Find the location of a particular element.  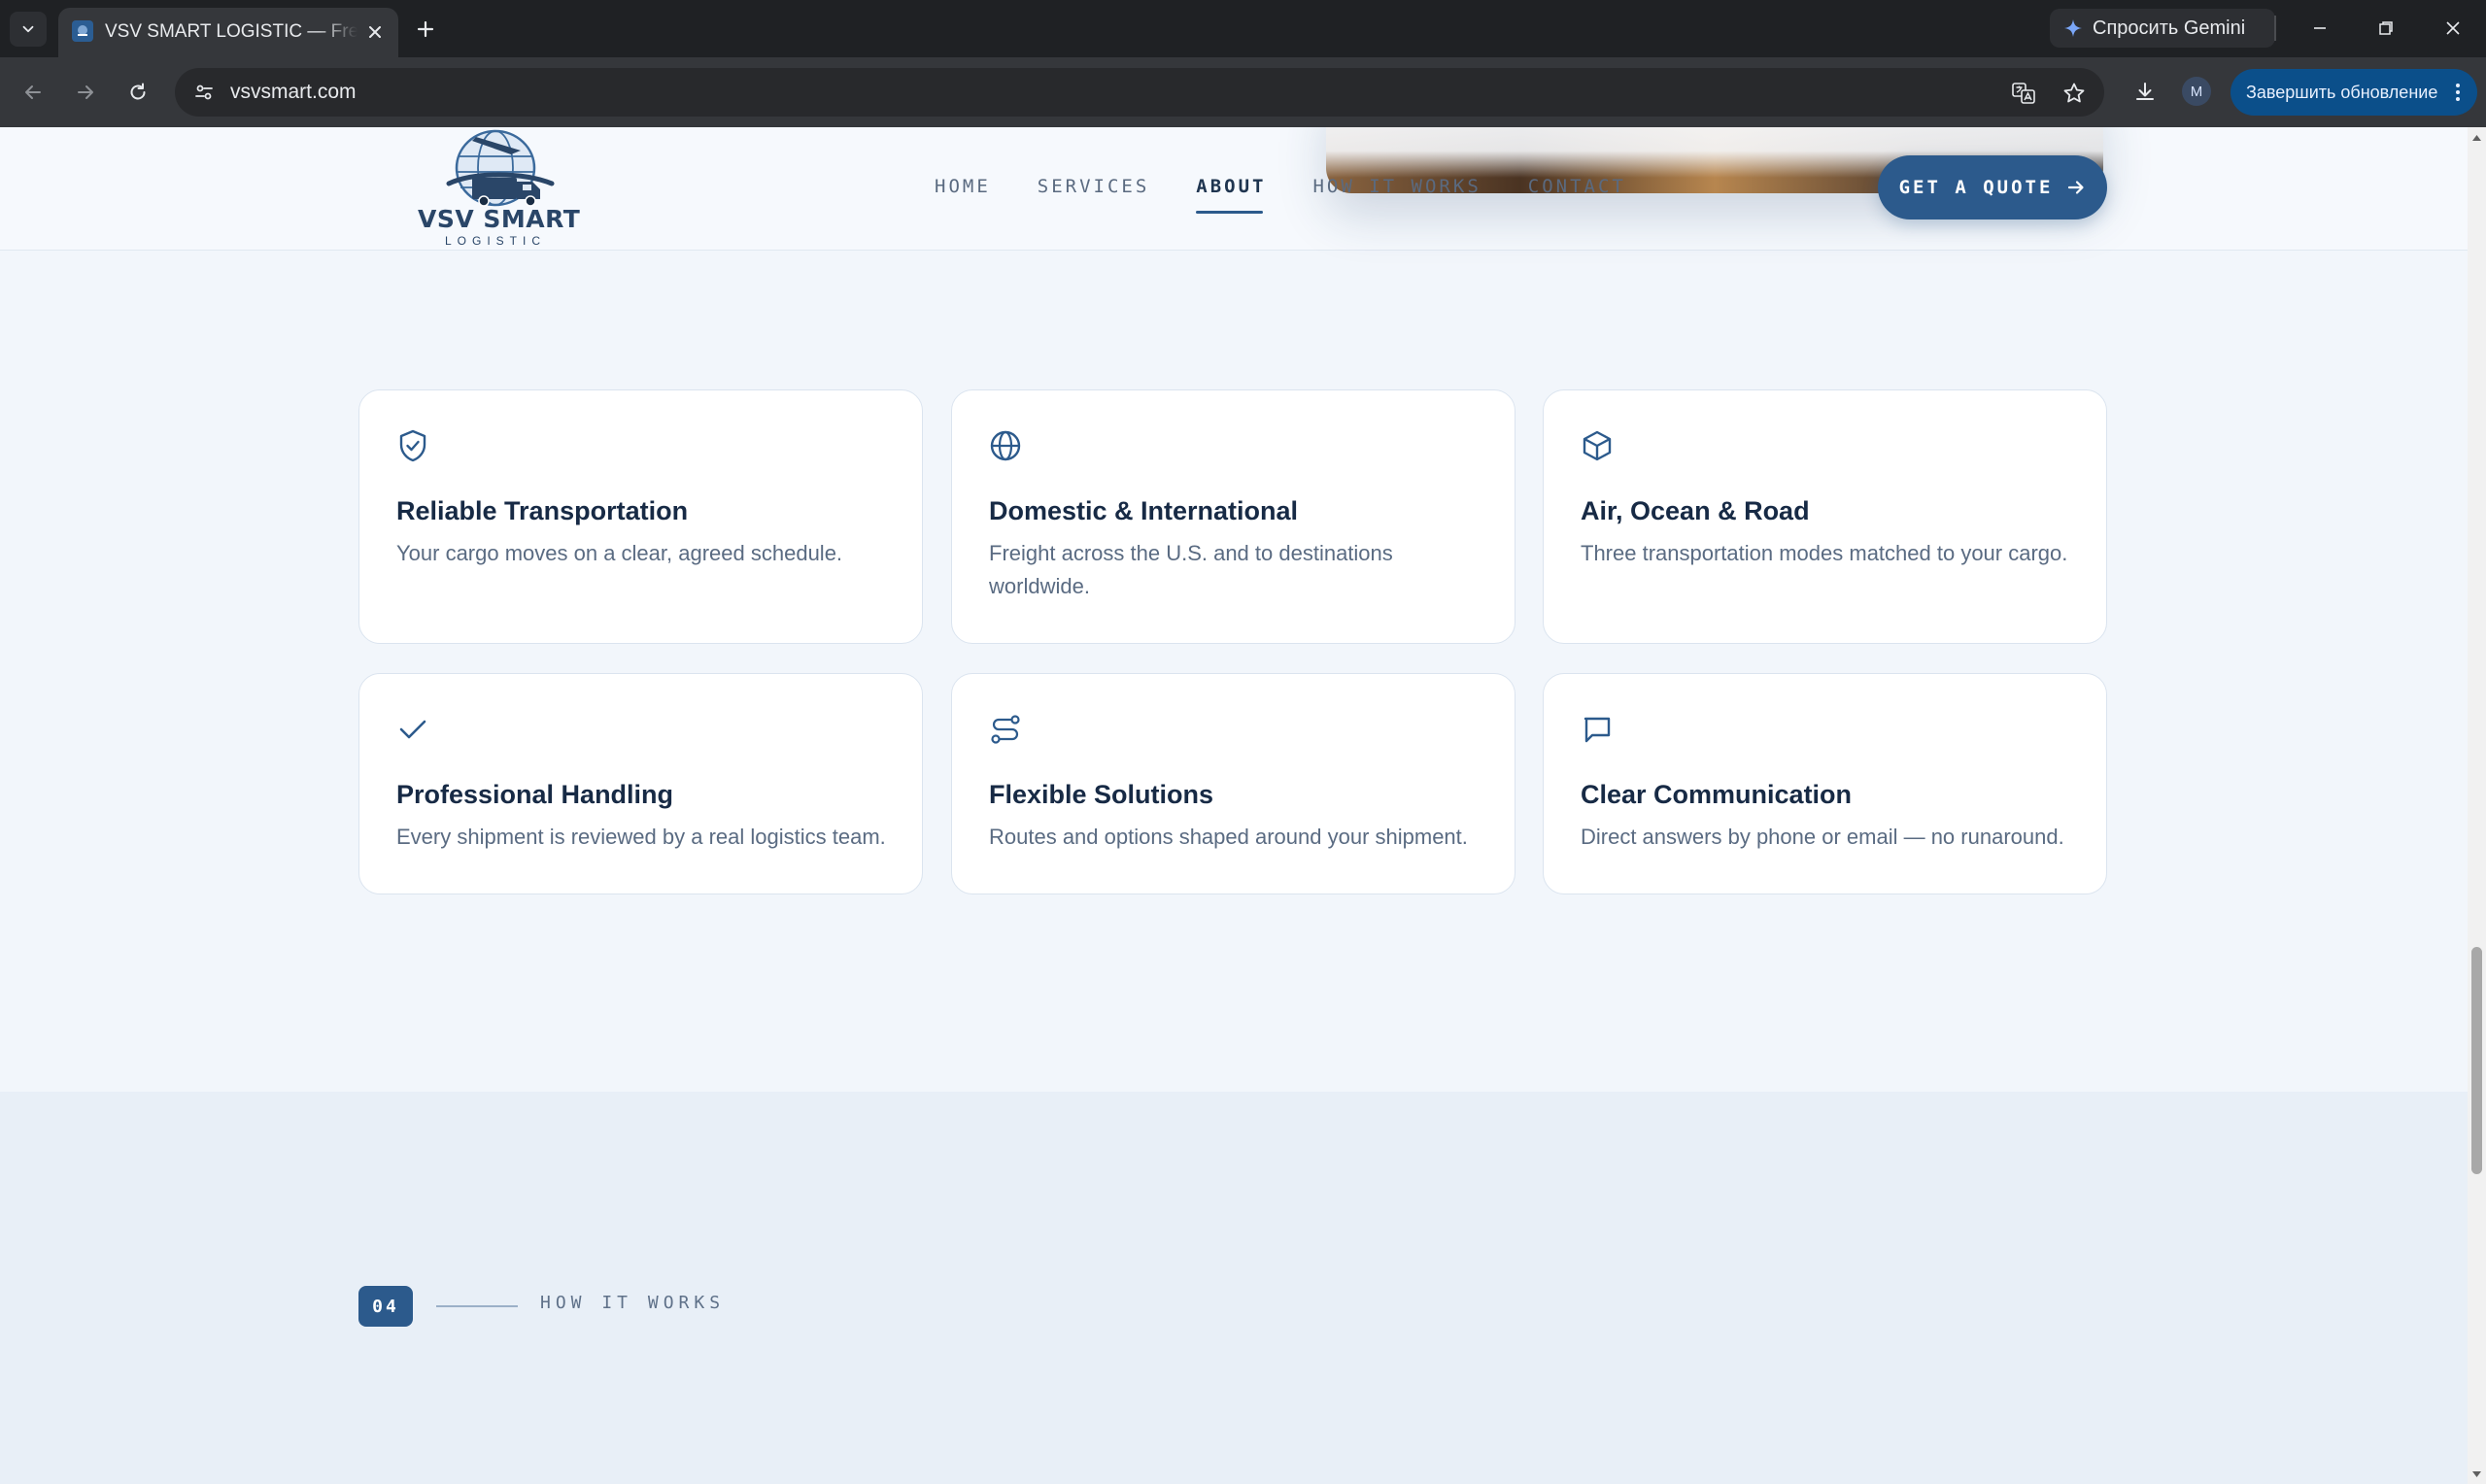

nav-home: HOME is located at coordinates (963, 190).